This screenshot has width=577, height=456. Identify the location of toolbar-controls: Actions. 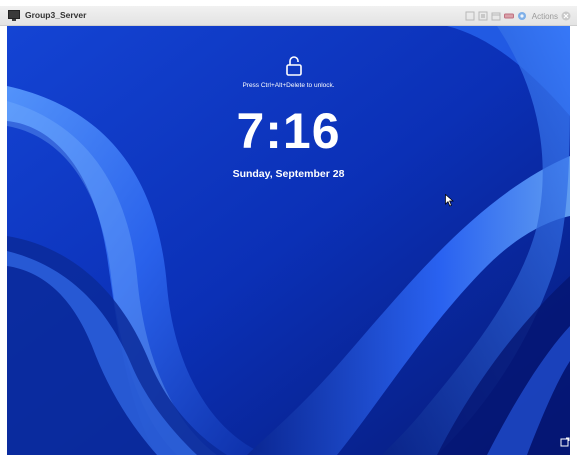
(518, 16).